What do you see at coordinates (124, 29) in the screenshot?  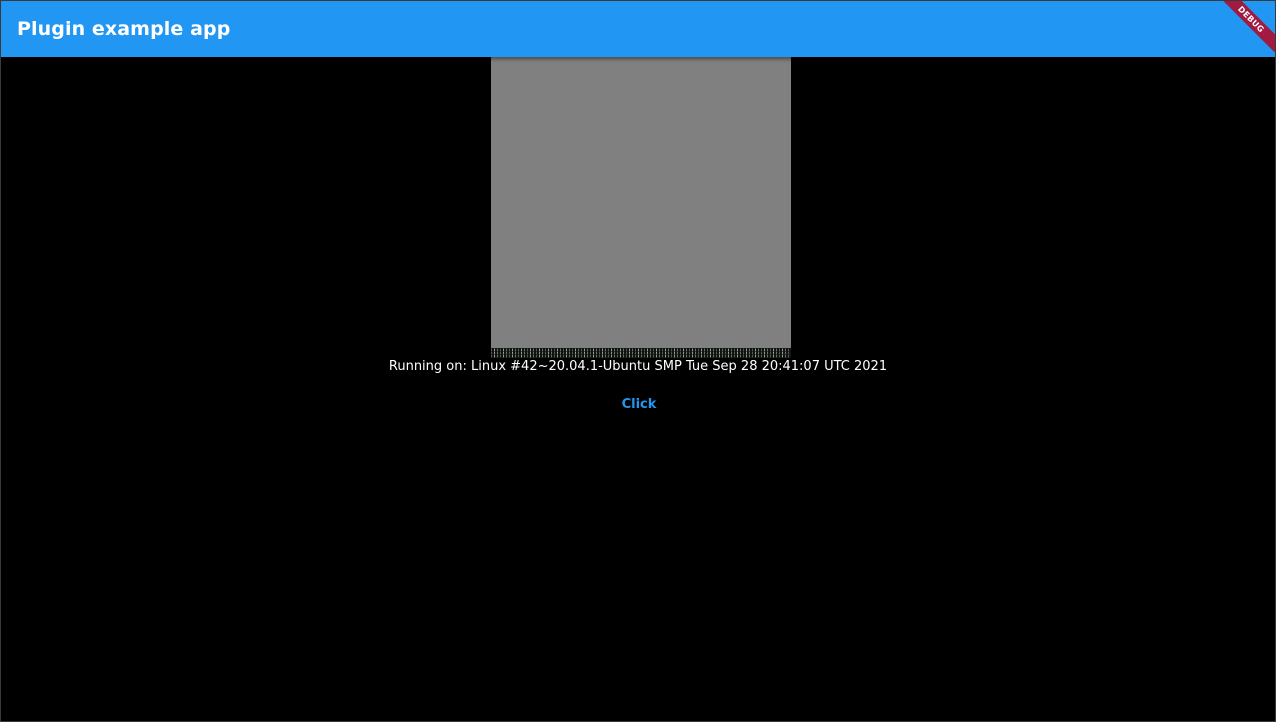 I see `app-title: Plugin example app` at bounding box center [124, 29].